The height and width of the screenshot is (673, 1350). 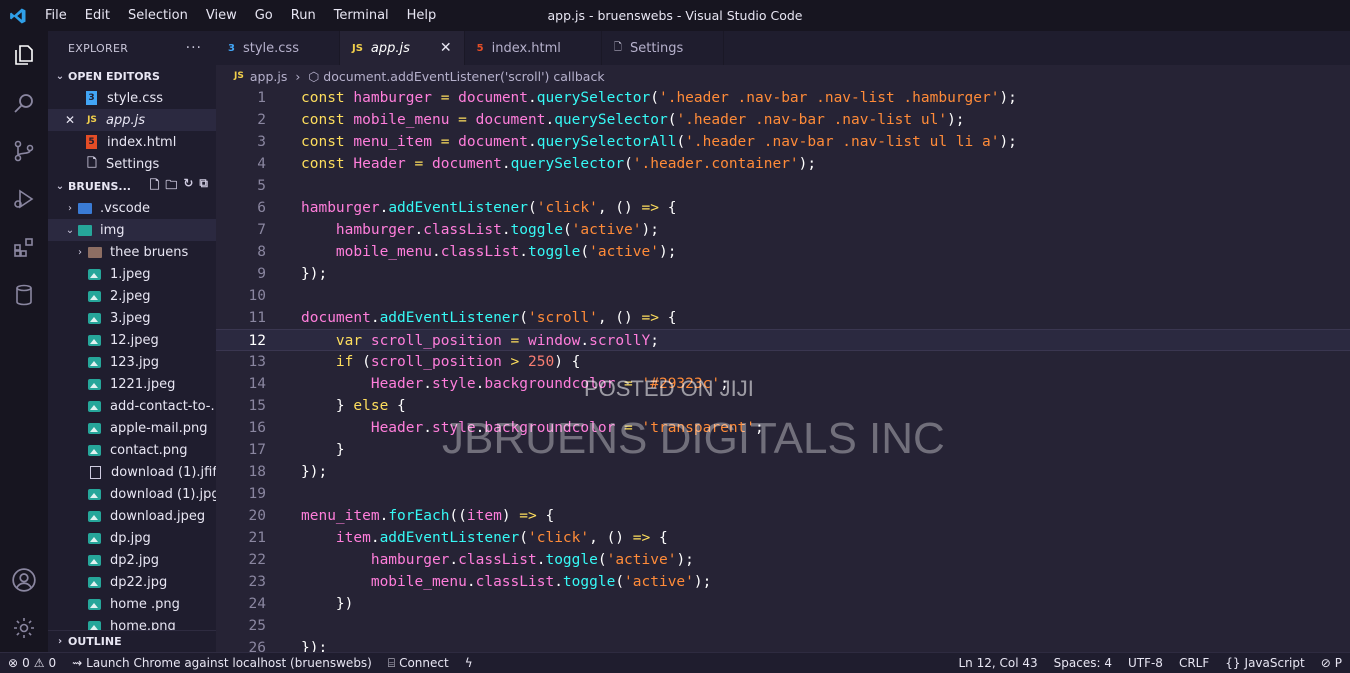 What do you see at coordinates (132, 98) in the screenshot?
I see `open-editor-item: 3 style.css` at bounding box center [132, 98].